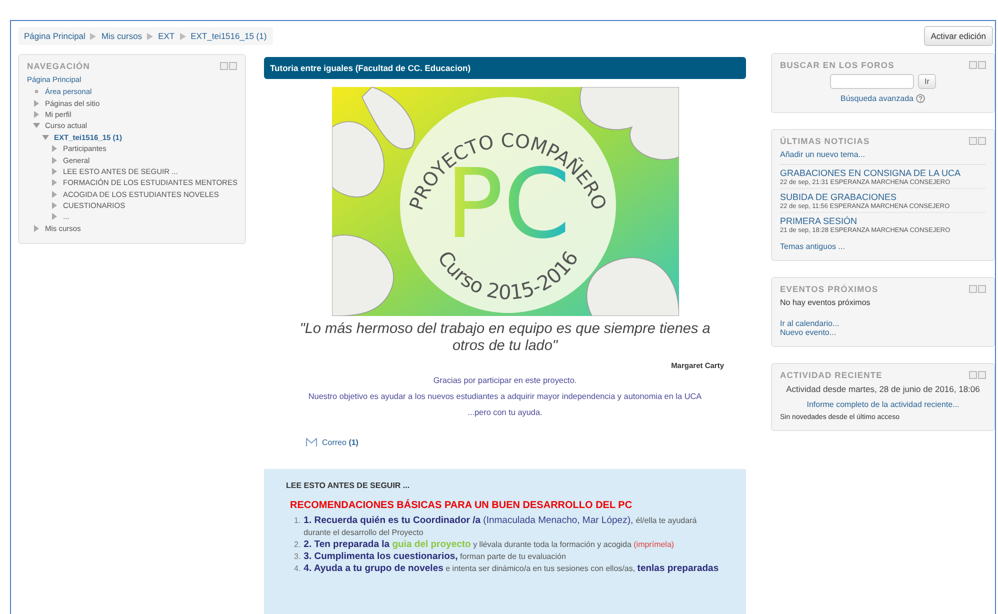  What do you see at coordinates (872, 81) in the screenshot?
I see `search-field` at bounding box center [872, 81].